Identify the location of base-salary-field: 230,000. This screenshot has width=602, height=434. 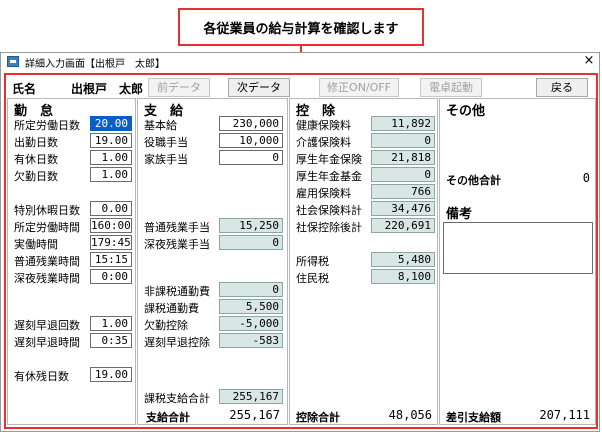
(251, 123).